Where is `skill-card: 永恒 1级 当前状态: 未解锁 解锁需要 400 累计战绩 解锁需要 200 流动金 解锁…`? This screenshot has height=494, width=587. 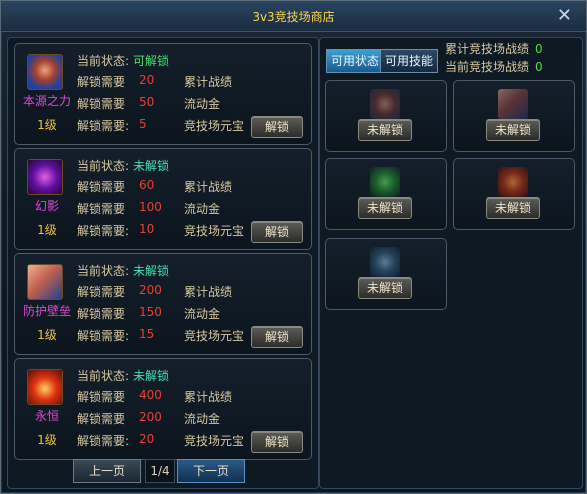 skill-card: 永恒 1级 当前状态: 未解锁 解锁需要 400 累计战绩 解锁需要 200 流动金 解锁… is located at coordinates (163, 409).